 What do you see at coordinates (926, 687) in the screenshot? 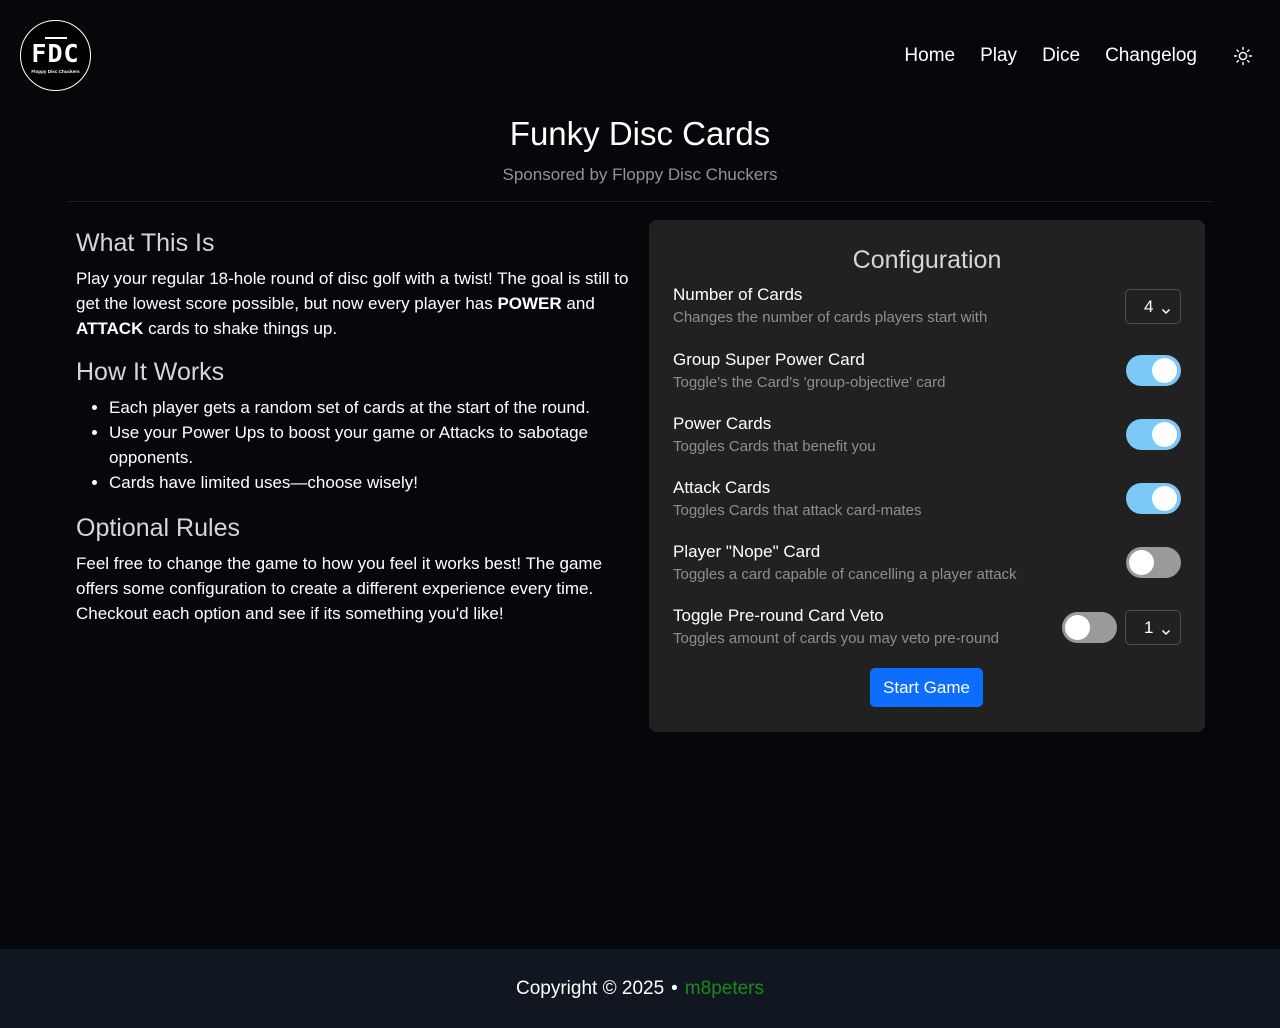
I see `start-game-button: Start Game` at bounding box center [926, 687].